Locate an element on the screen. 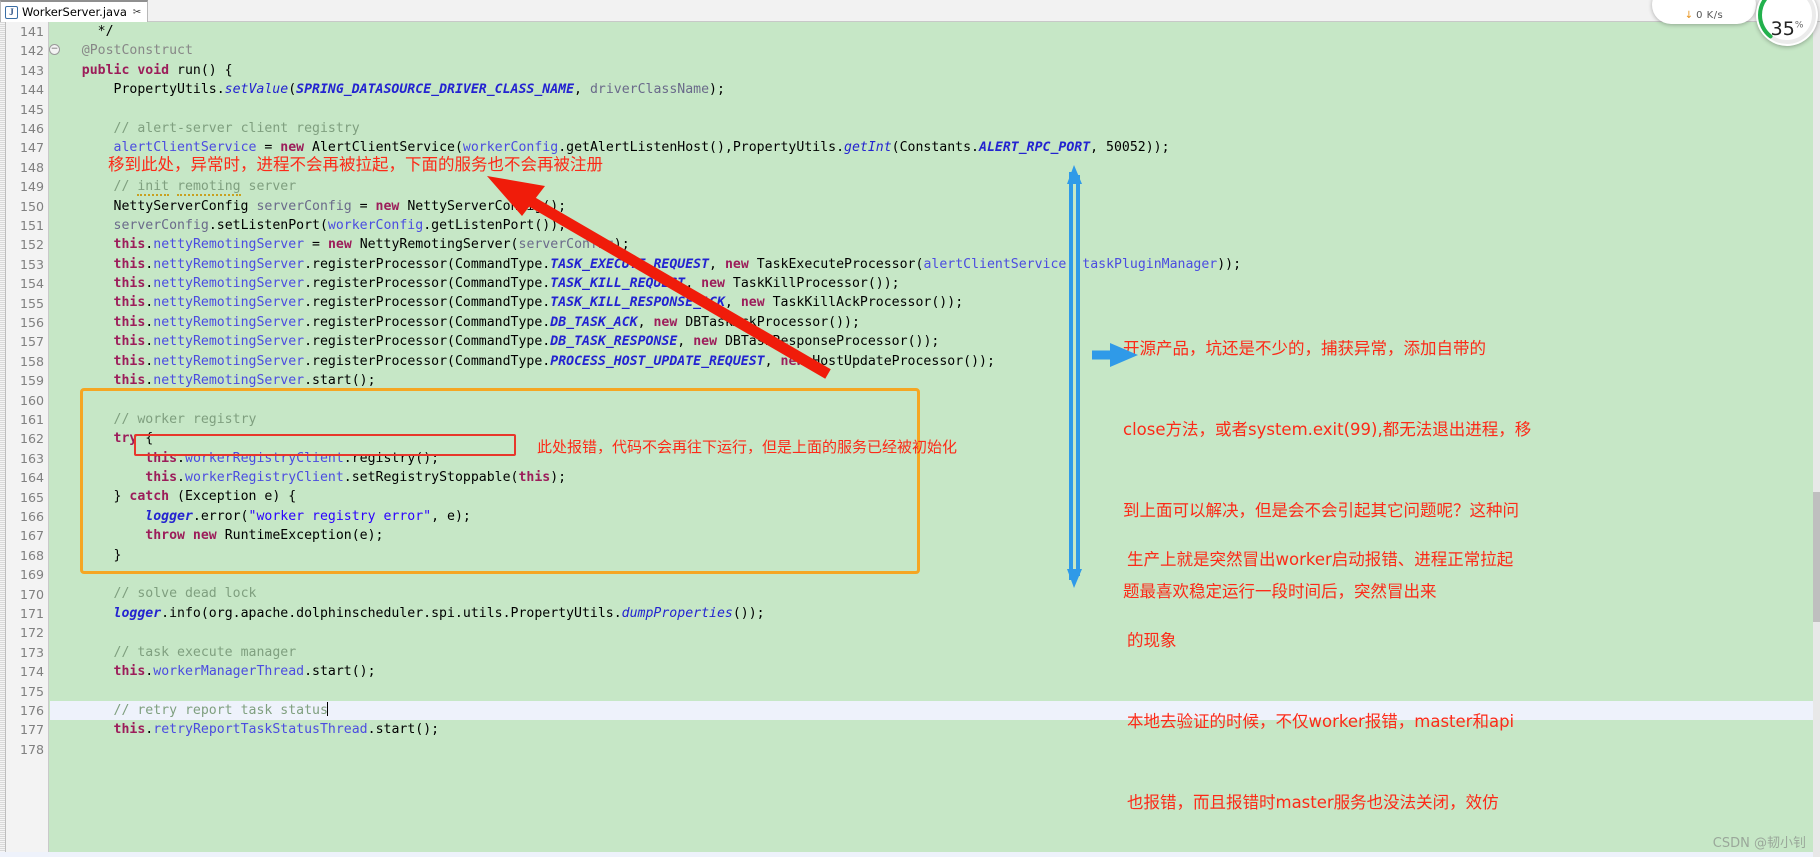  code-line: } catch (Exception e) { is located at coordinates (935, 496).